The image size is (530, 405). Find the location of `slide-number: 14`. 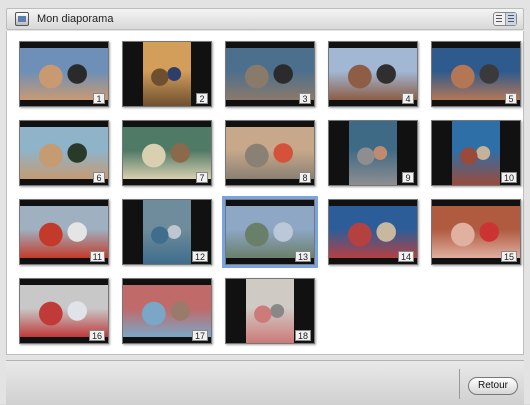

slide-number: 14 is located at coordinates (405, 256).